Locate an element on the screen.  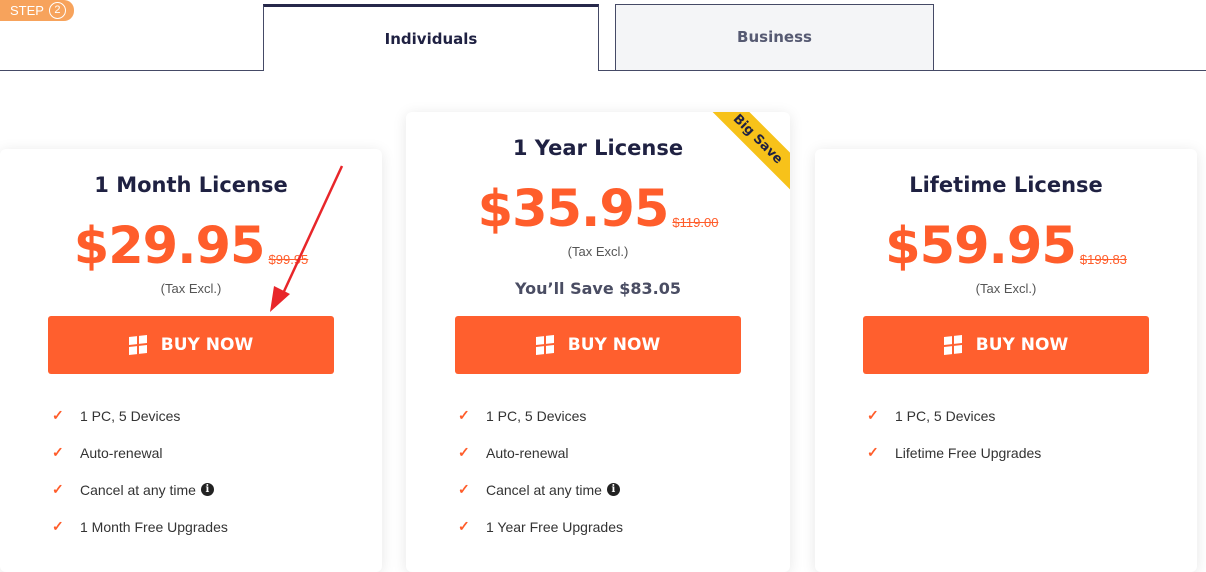
price-row: $59.95 $199.83 is located at coordinates (1006, 247).